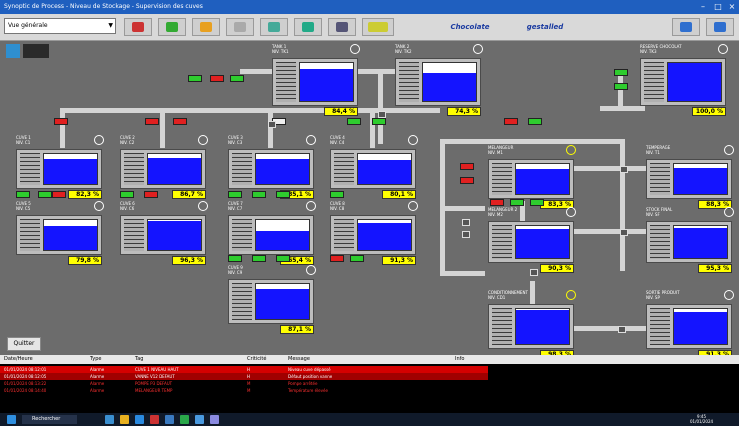 The height and width of the screenshot is (426, 739). I want to click on toolbar-label-2: gestalled, so click(545, 27).